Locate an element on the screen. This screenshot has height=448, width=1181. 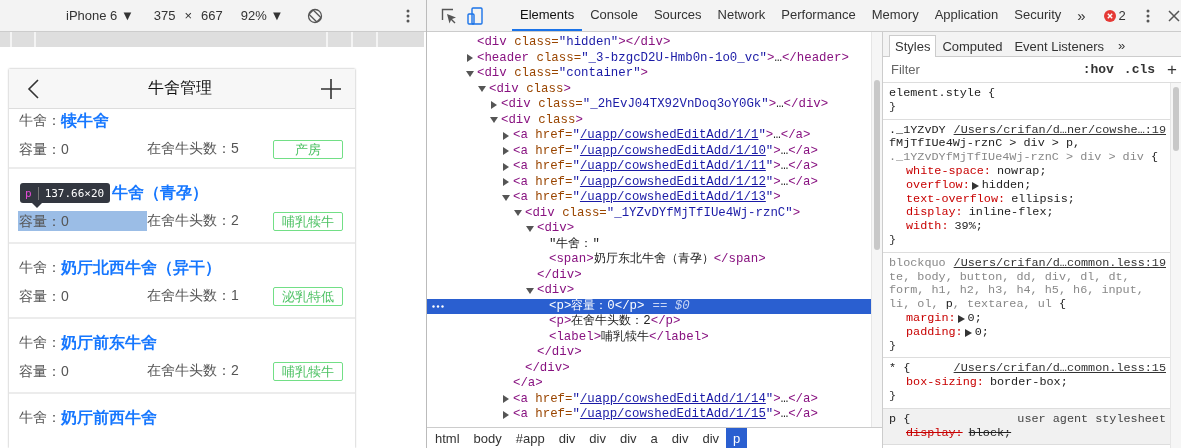
dom-node: <a href="/uapp/cowshedEditAdd/1/11">…</a> is located at coordinates (665, 167).